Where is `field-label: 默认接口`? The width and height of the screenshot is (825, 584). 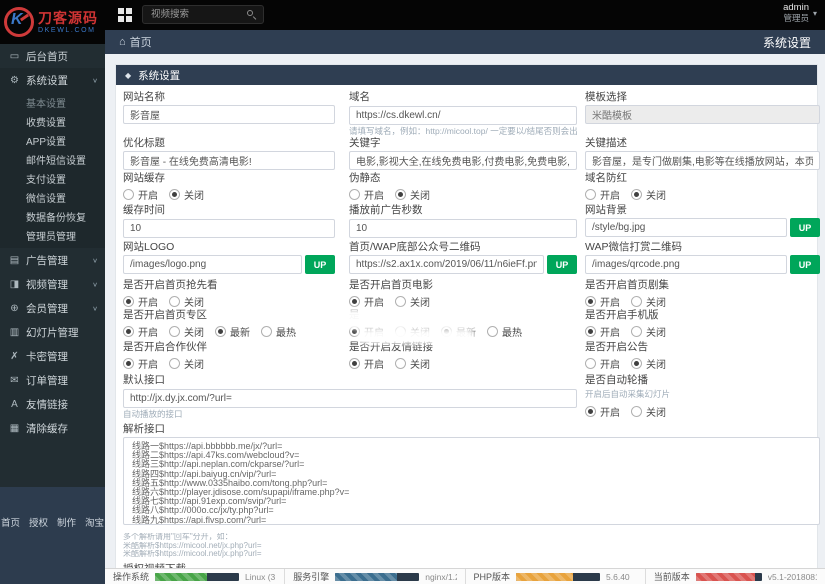
field-label: 默认接口 is located at coordinates (144, 380).